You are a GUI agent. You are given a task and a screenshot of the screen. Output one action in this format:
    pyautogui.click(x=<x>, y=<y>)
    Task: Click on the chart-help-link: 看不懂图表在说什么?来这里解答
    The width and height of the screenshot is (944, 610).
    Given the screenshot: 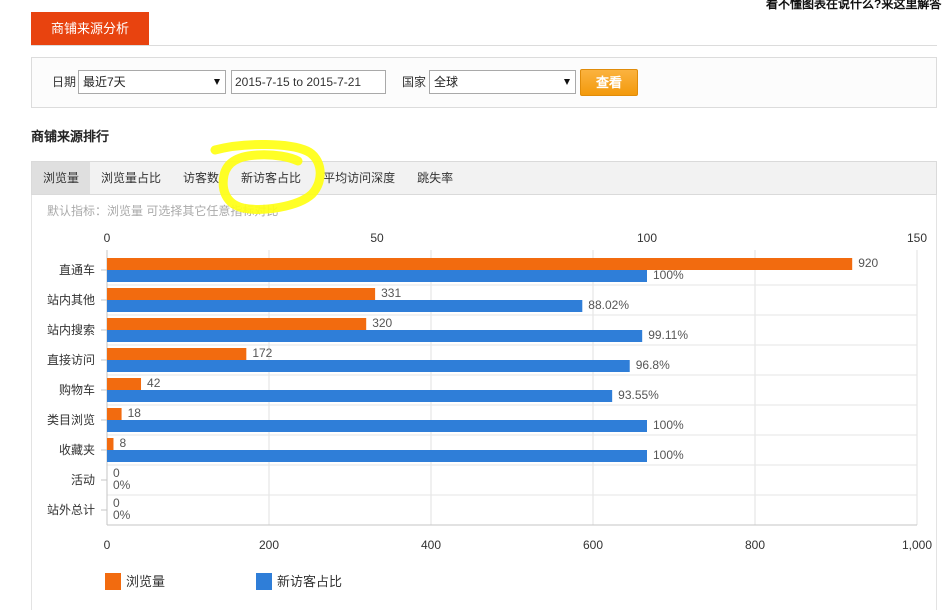 What is the action you would take?
    pyautogui.click(x=855, y=6)
    